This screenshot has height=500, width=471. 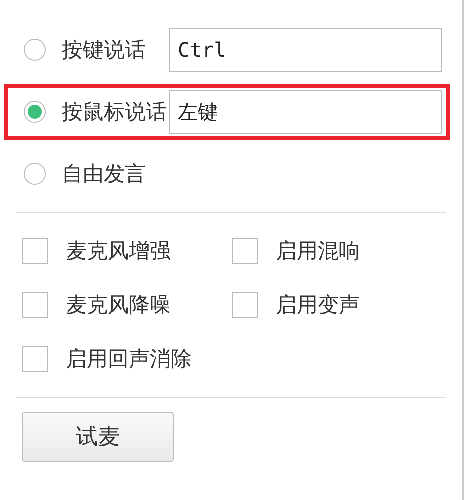 What do you see at coordinates (115, 112) in the screenshot?
I see `radio-label: 按鼠标说话` at bounding box center [115, 112].